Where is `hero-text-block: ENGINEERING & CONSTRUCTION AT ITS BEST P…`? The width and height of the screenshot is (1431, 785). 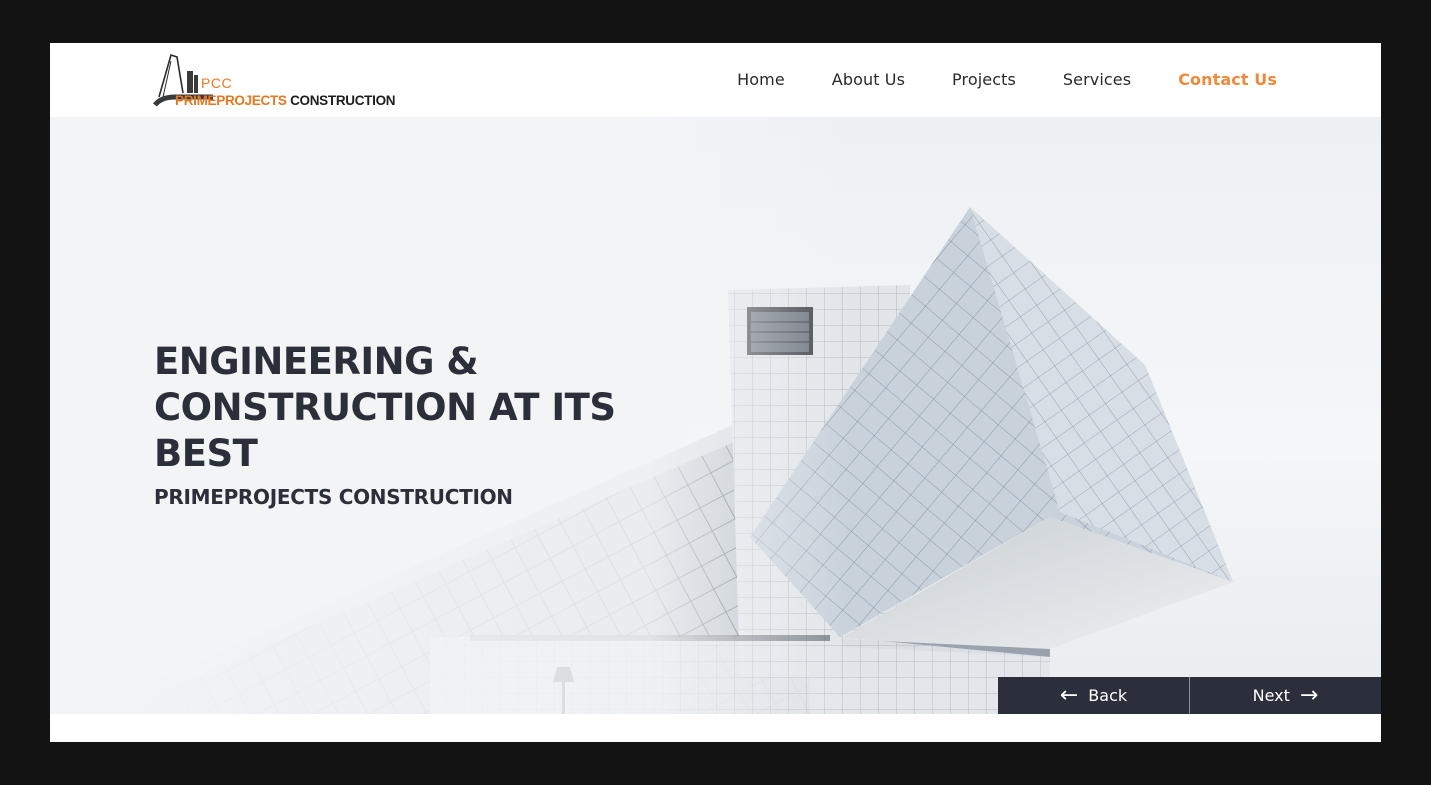
hero-text-block: ENGINEERING & CONSTRUCTION AT ITS BEST P… is located at coordinates (434, 424).